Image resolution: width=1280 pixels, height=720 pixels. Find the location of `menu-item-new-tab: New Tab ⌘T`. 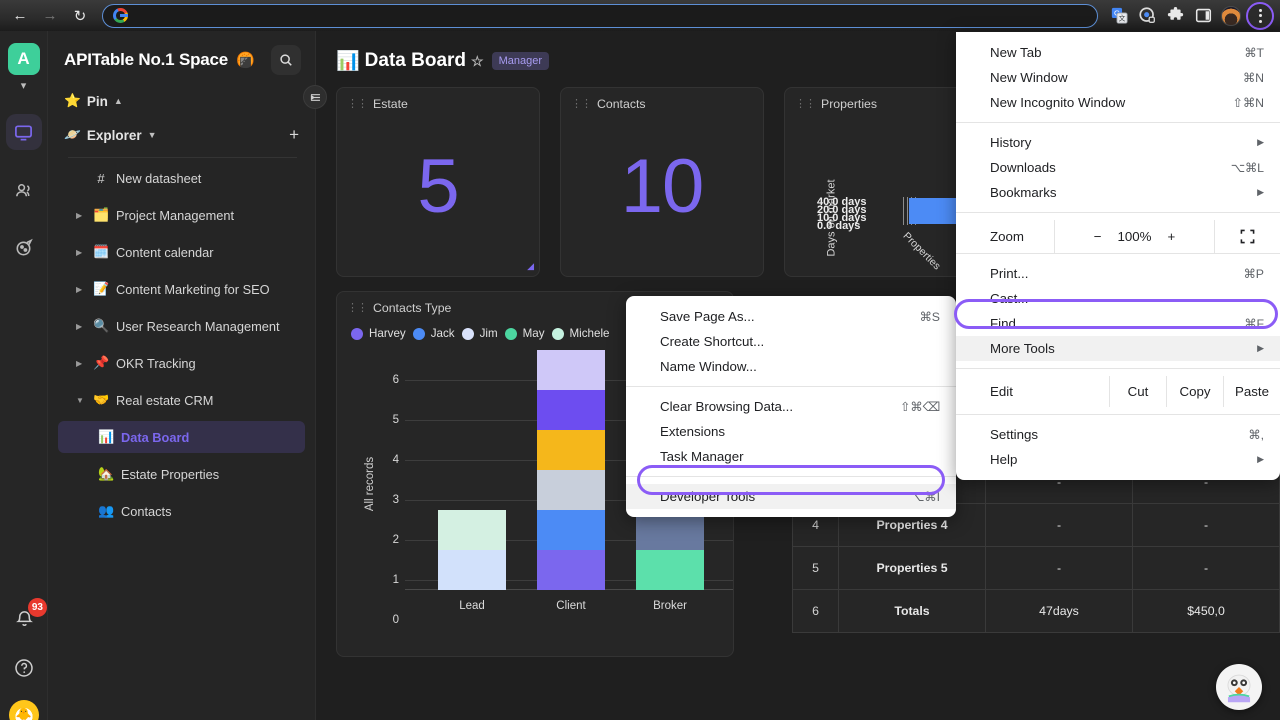

menu-item-new-tab: New Tab ⌘T is located at coordinates (1118, 52).